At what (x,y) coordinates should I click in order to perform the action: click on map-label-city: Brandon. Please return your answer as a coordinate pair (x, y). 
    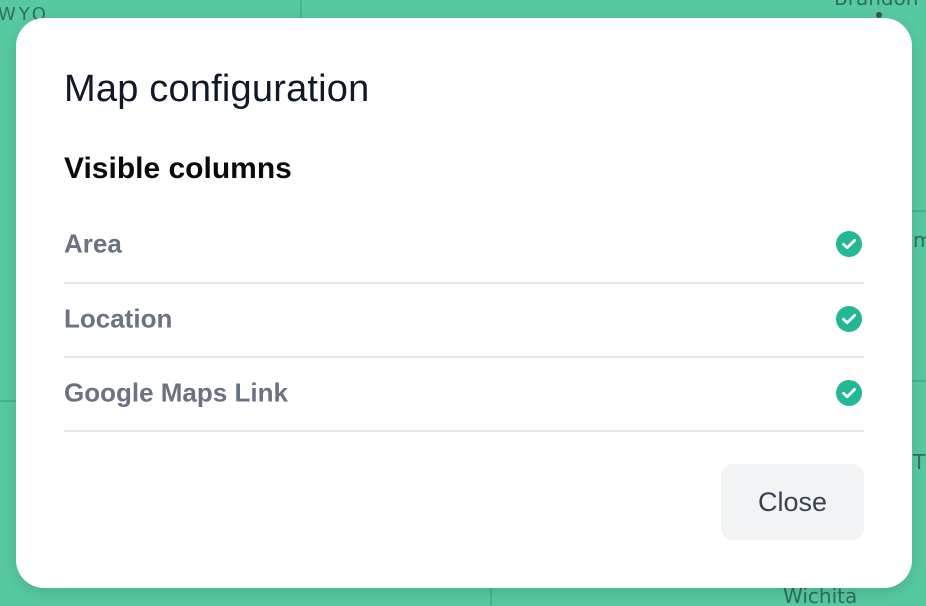
    Looking at the image, I should click on (876, 5).